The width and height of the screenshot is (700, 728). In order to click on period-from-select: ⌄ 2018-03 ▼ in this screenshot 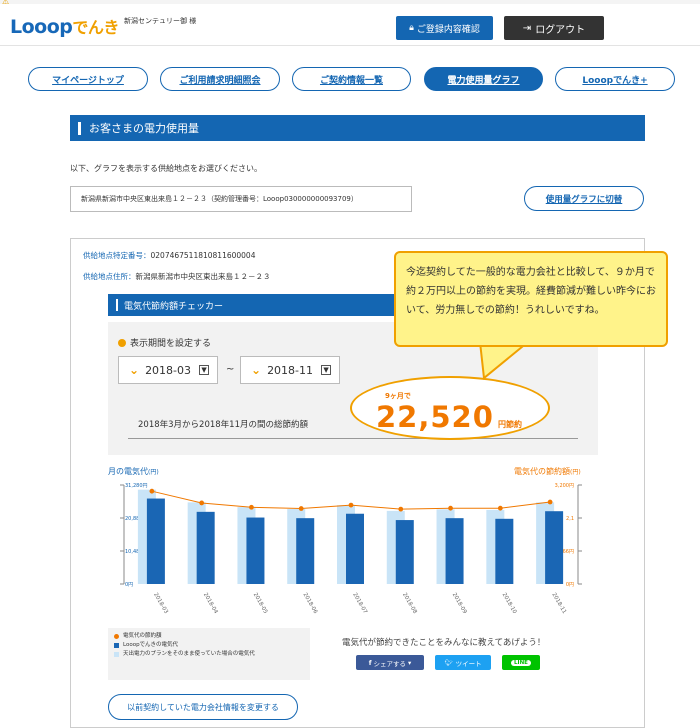, I will do `click(168, 370)`.